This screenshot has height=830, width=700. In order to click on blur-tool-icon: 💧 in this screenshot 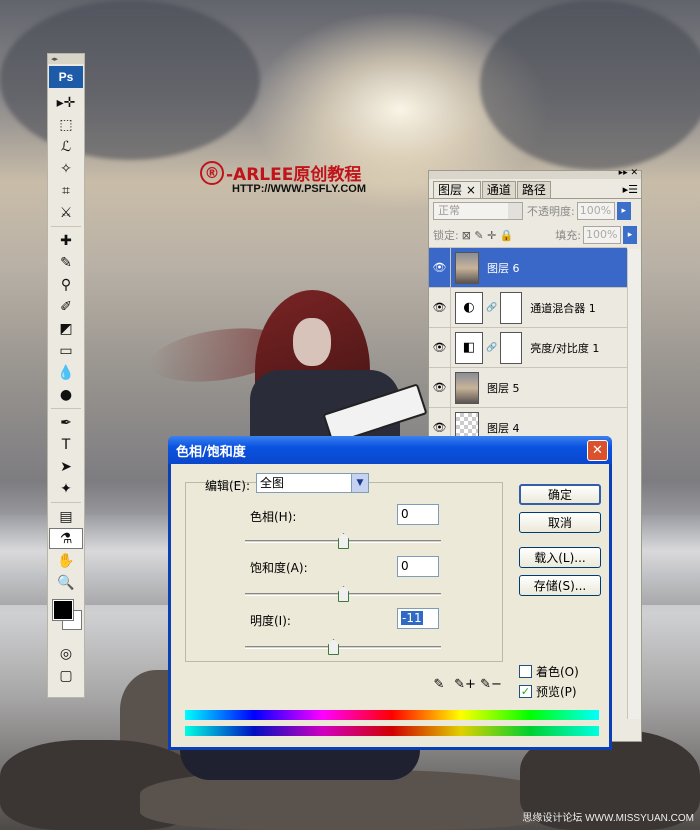, I will do `click(66, 372)`.